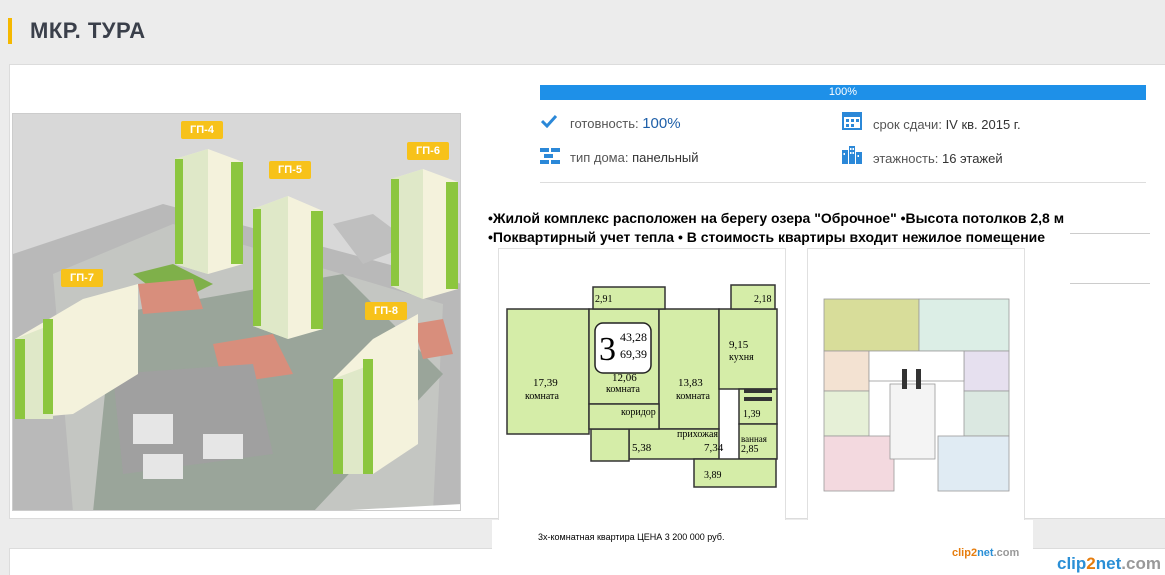 The height and width of the screenshot is (575, 1165). What do you see at coordinates (750, 449) in the screenshot?
I see `area-label: 2,85` at bounding box center [750, 449].